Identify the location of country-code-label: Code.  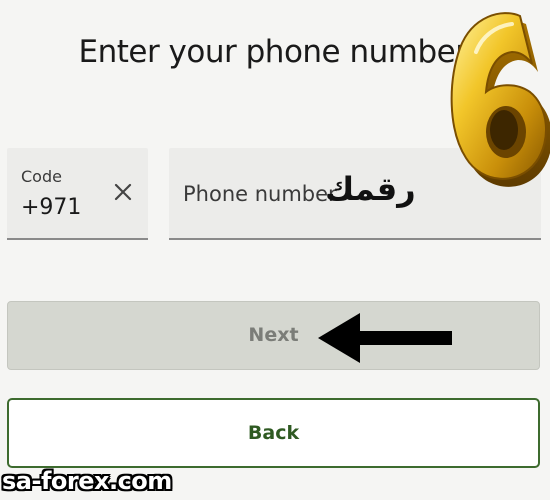
(41, 176).